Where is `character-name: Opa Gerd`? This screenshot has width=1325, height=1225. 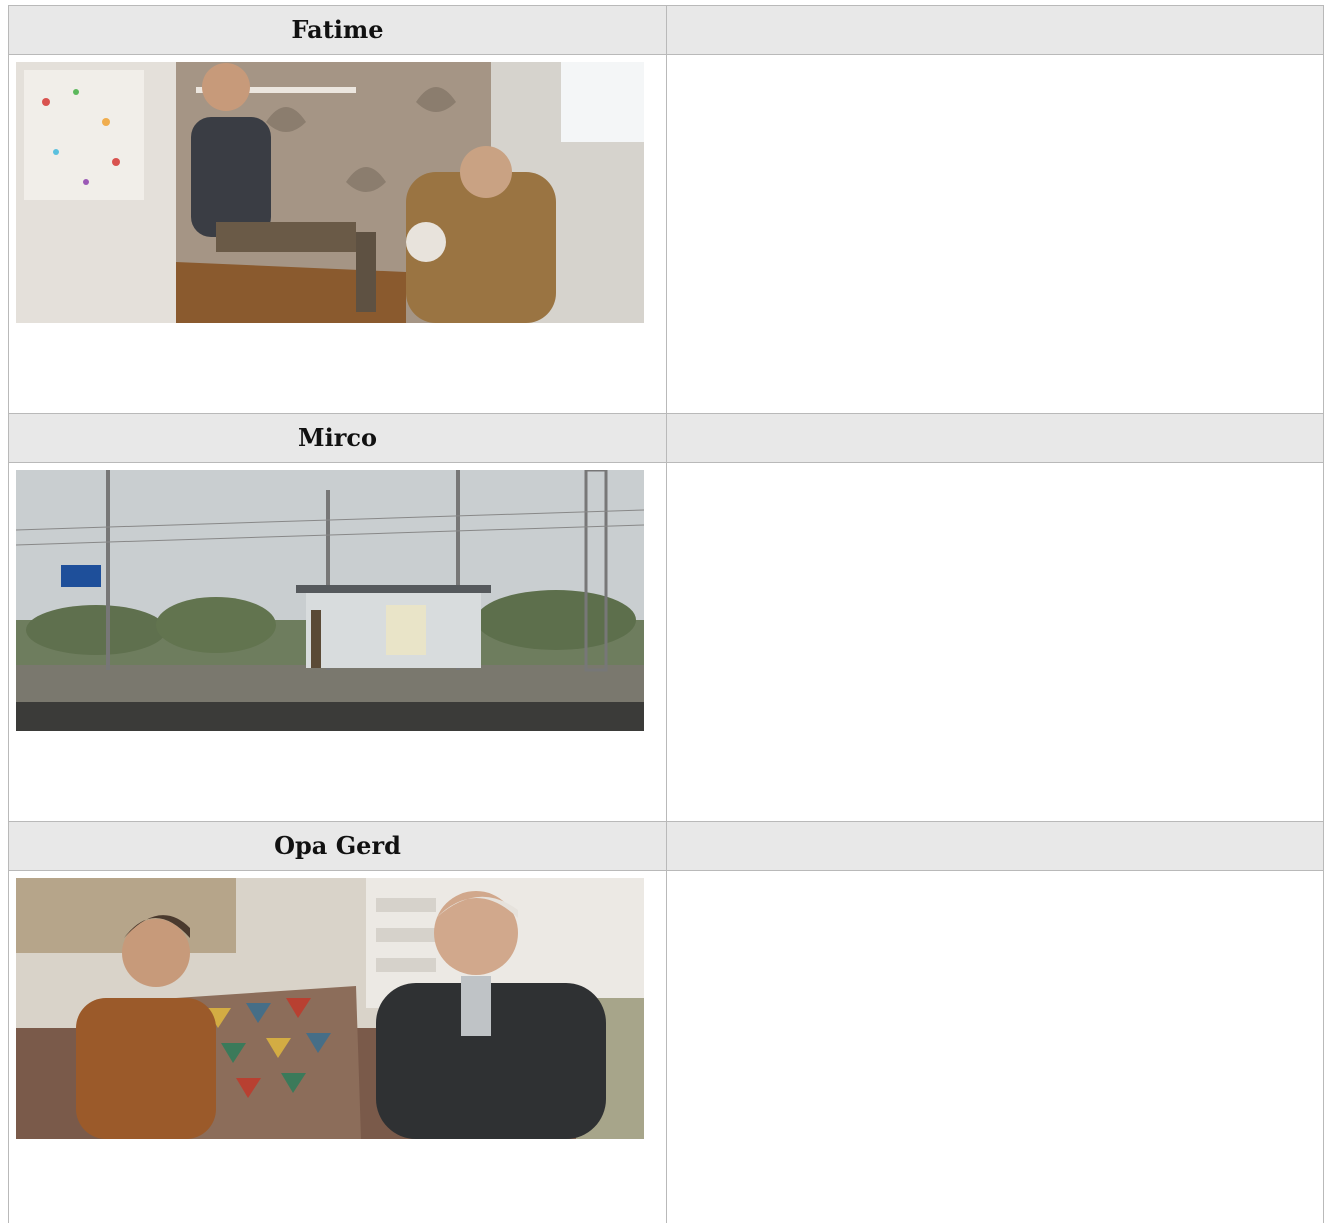
character-name: Opa Gerd is located at coordinates (337, 845).